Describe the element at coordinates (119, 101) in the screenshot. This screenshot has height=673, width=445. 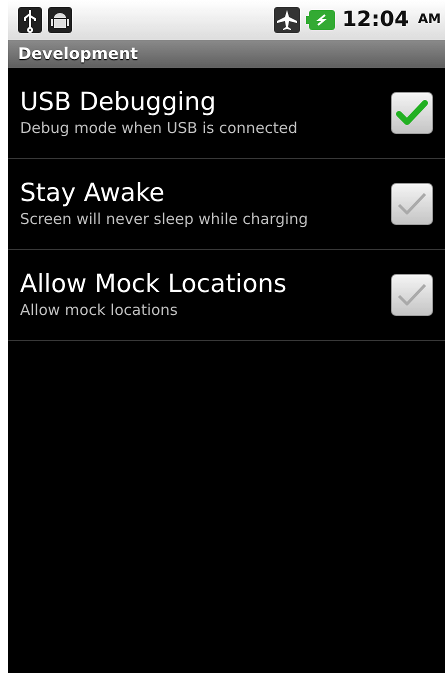
I see `setting-title: USB Debugging` at that location.